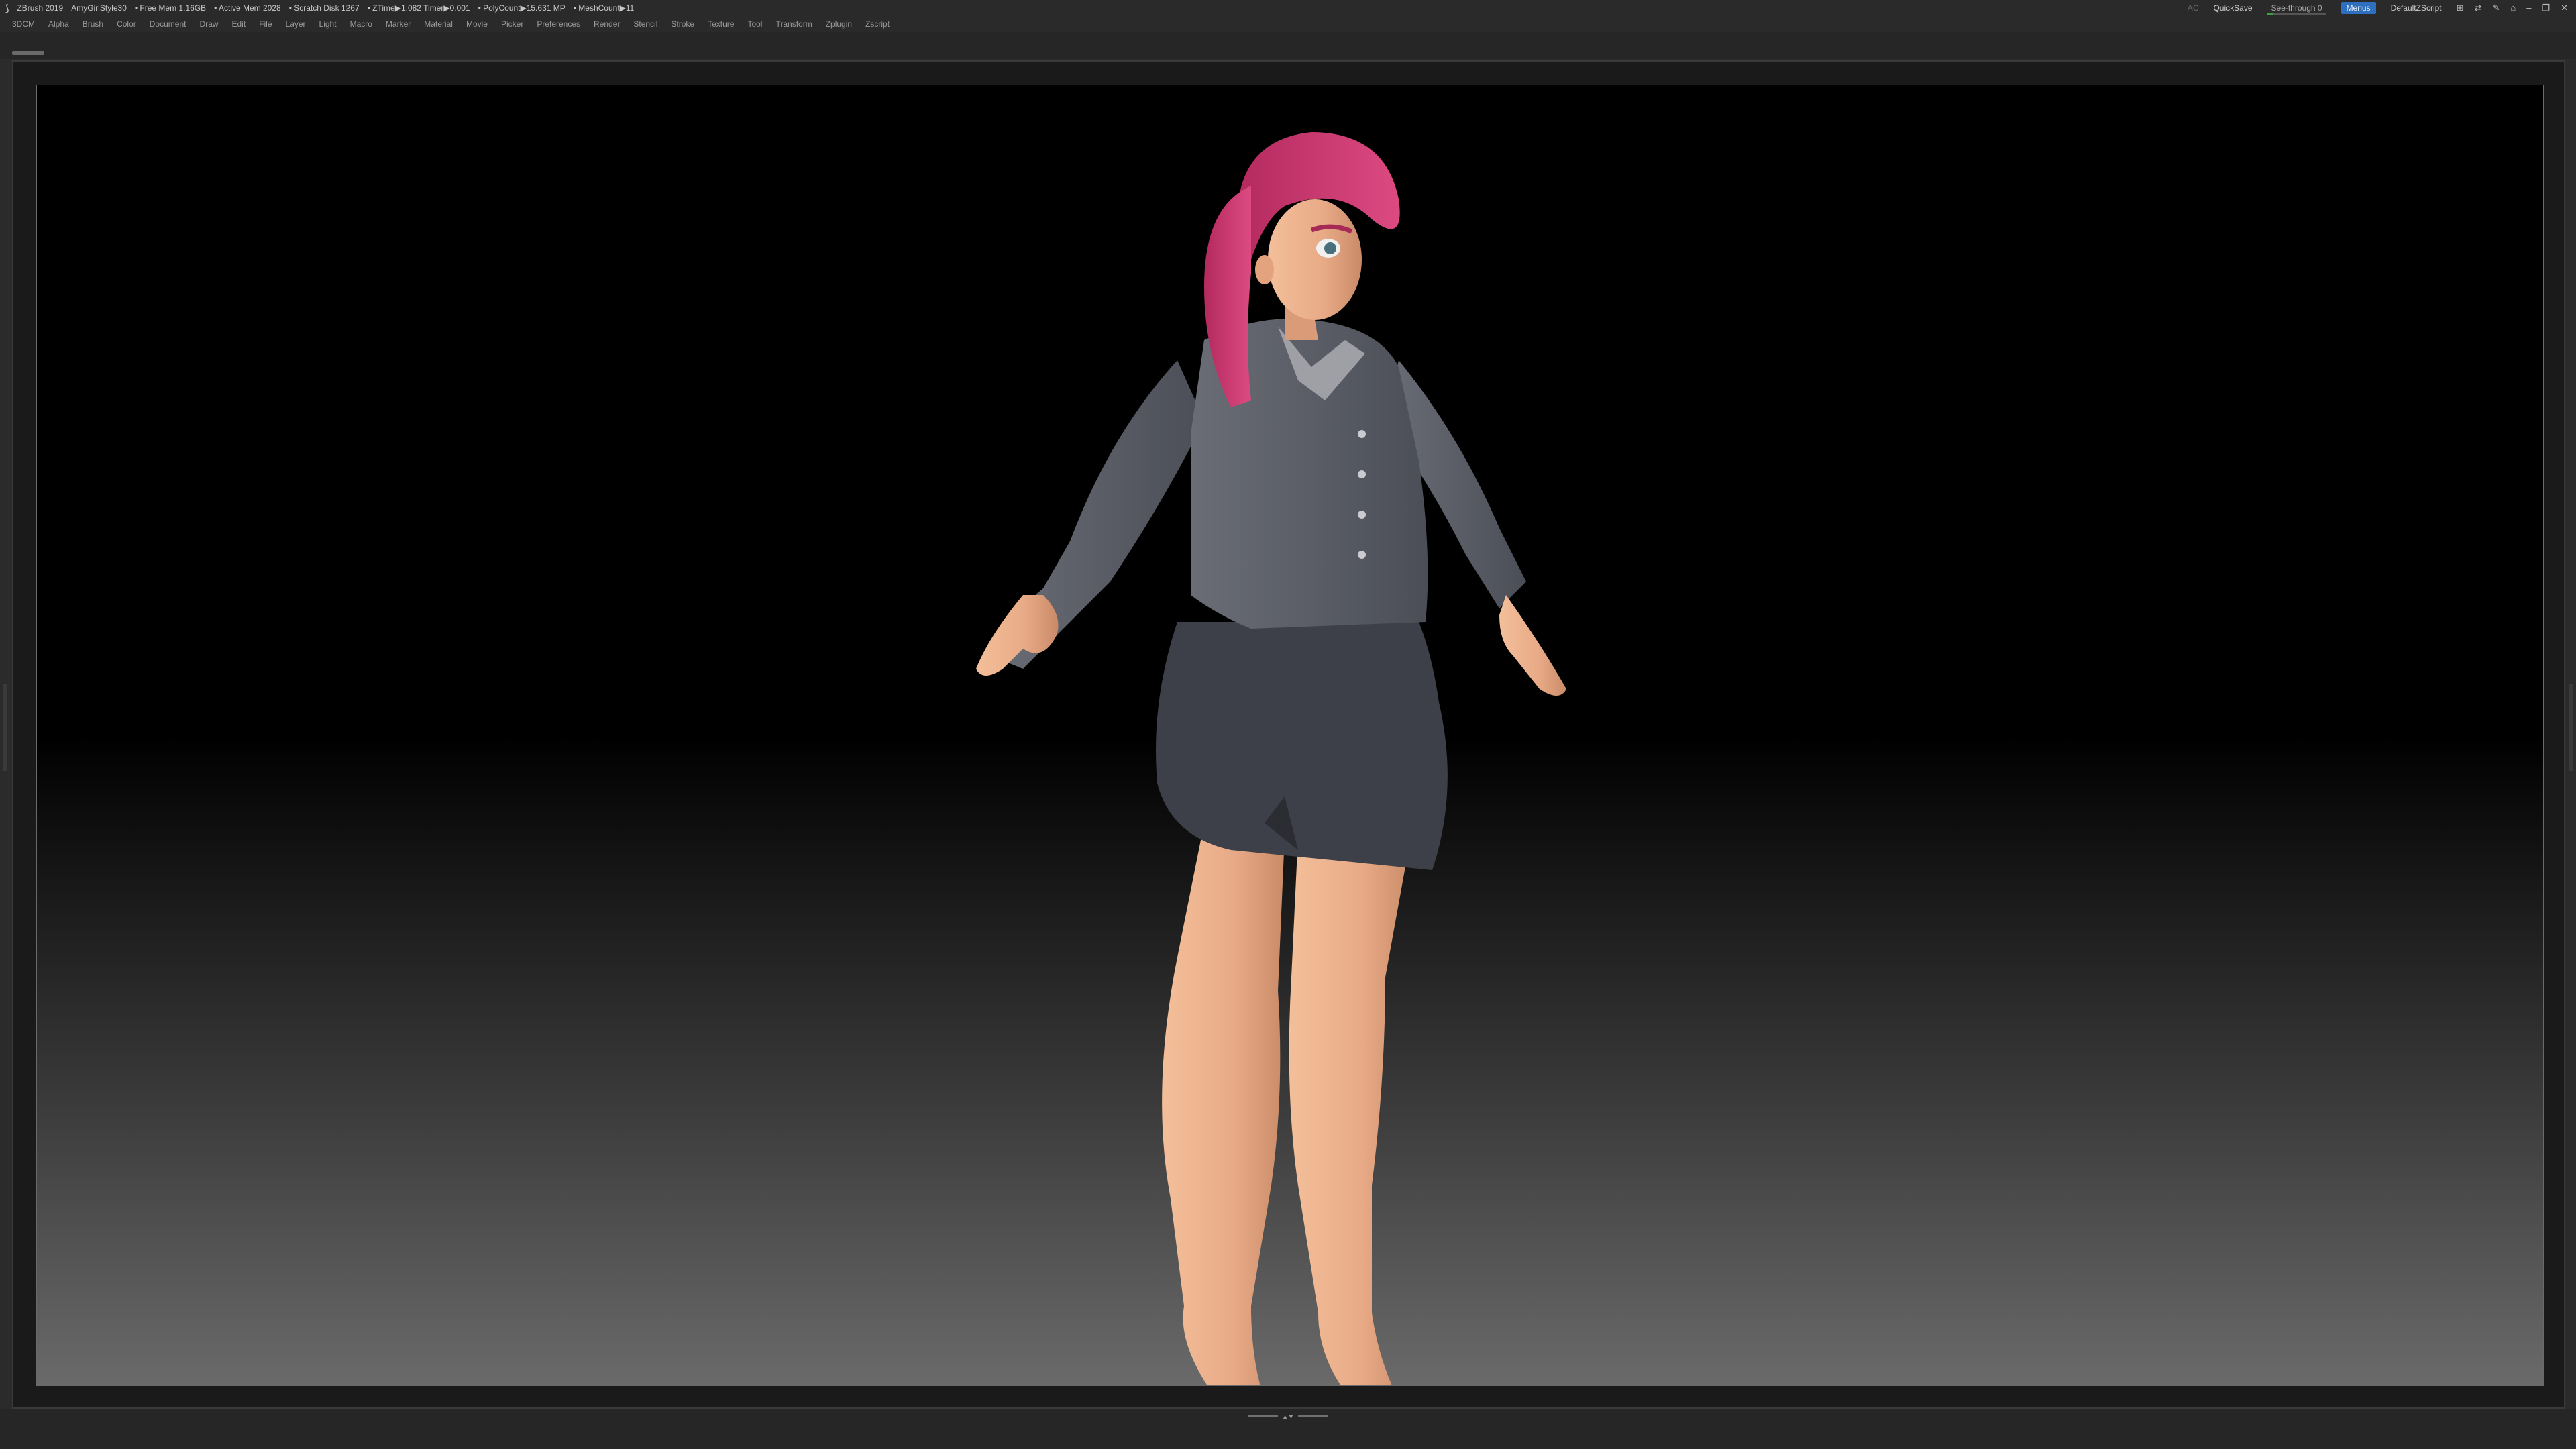 The width and height of the screenshot is (2576, 1449). I want to click on top-shelf, so click(1288, 45).